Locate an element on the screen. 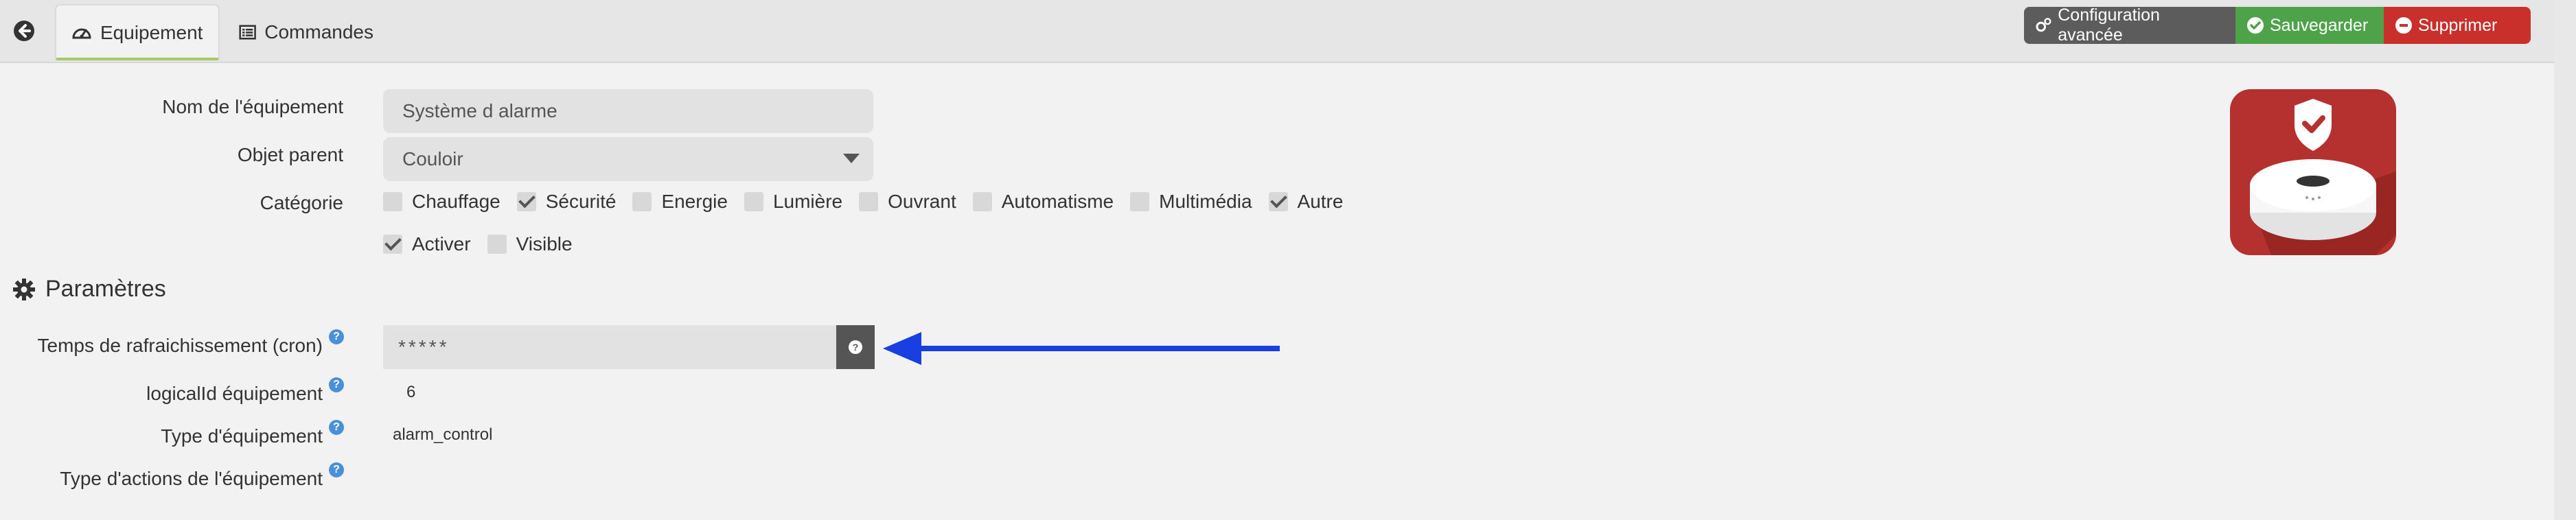 This screenshot has width=2576, height=520. category-lumiere: Lumière is located at coordinates (793, 202).